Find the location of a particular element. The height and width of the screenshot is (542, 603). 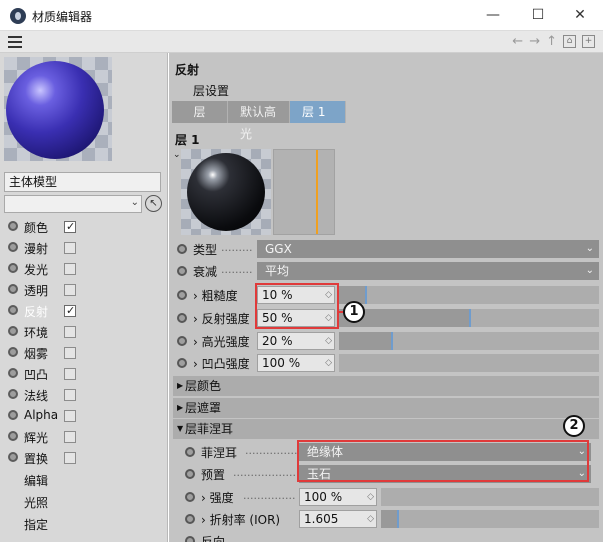

channel-luminance: 发光 is located at coordinates (84, 268).